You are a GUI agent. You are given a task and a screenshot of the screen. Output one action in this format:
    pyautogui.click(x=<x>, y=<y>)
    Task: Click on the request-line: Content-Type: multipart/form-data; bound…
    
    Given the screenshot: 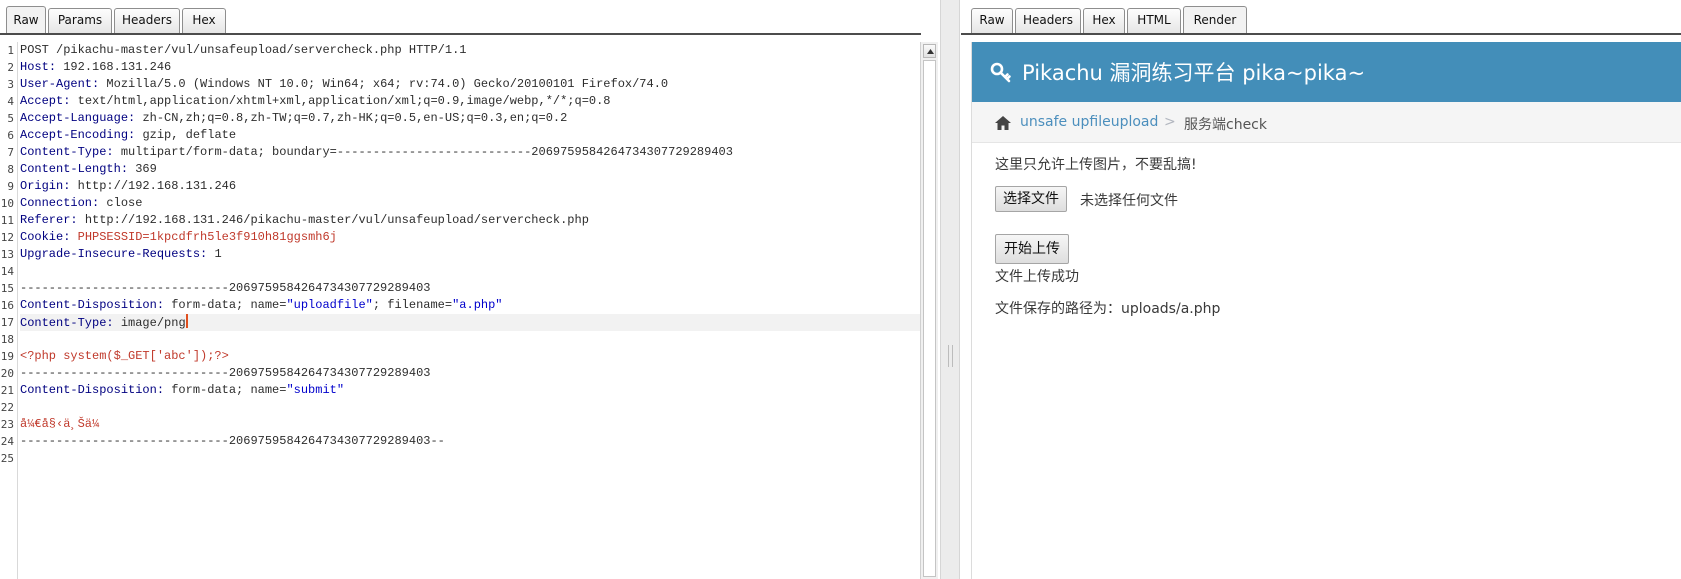 What is the action you would take?
    pyautogui.click(x=470, y=152)
    